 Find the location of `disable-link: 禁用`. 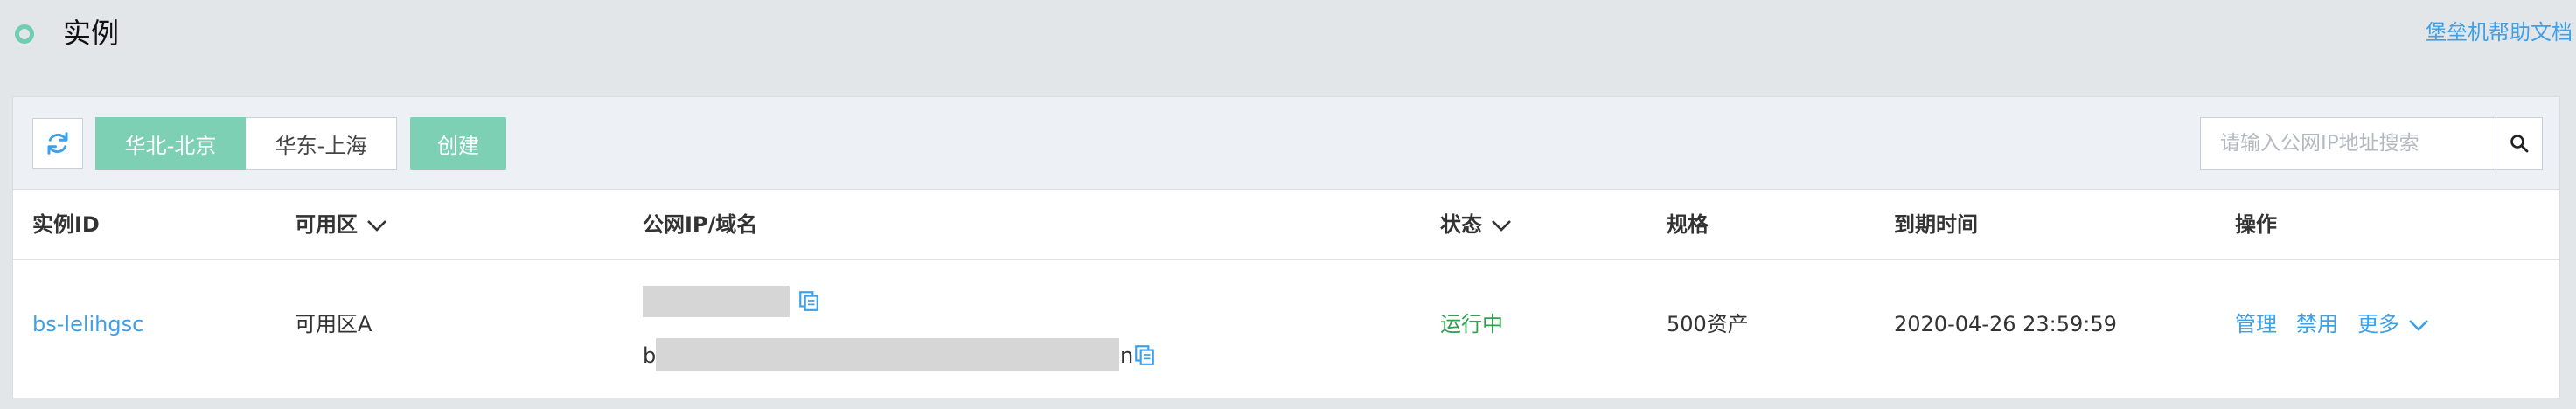

disable-link: 禁用 is located at coordinates (2317, 324).